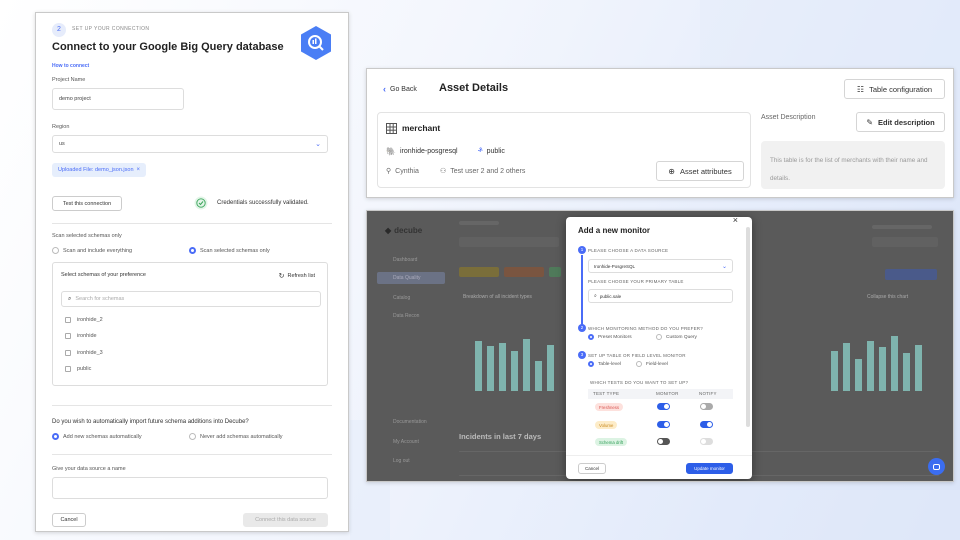  I want to click on search-icon: ⌕, so click(70, 298).